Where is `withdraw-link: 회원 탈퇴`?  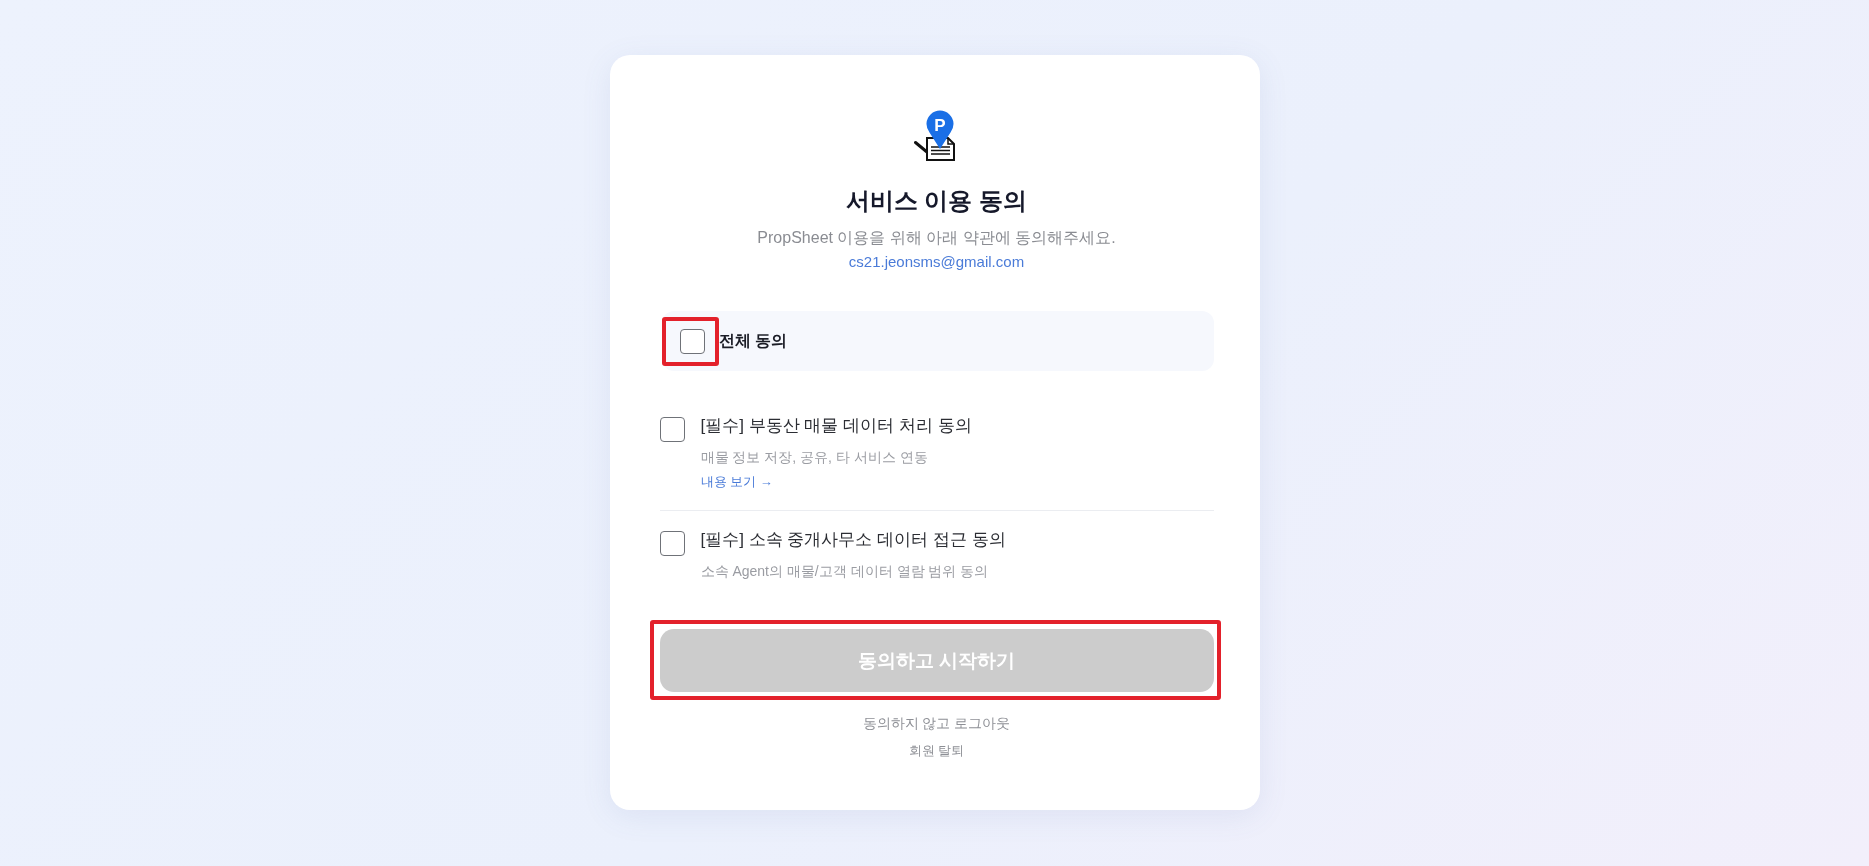 withdraw-link: 회원 탈퇴 is located at coordinates (936, 751).